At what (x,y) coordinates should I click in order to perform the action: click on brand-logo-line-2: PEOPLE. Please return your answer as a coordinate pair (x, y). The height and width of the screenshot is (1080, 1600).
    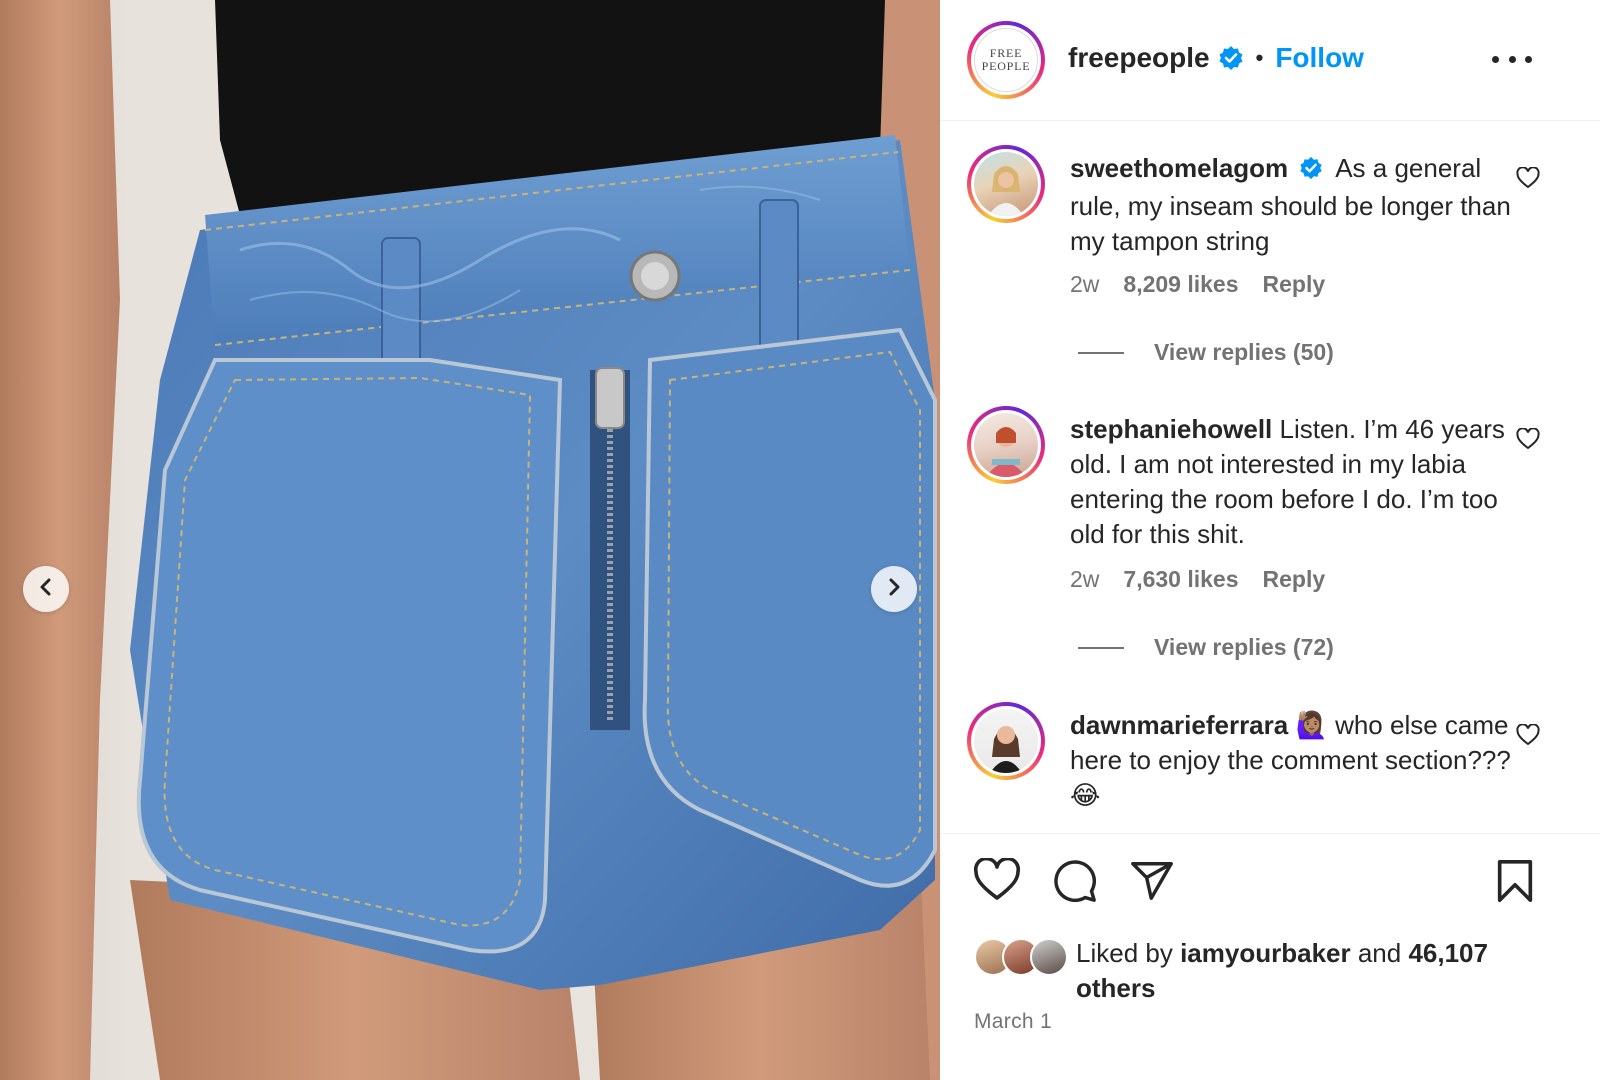
    Looking at the image, I should click on (1006, 66).